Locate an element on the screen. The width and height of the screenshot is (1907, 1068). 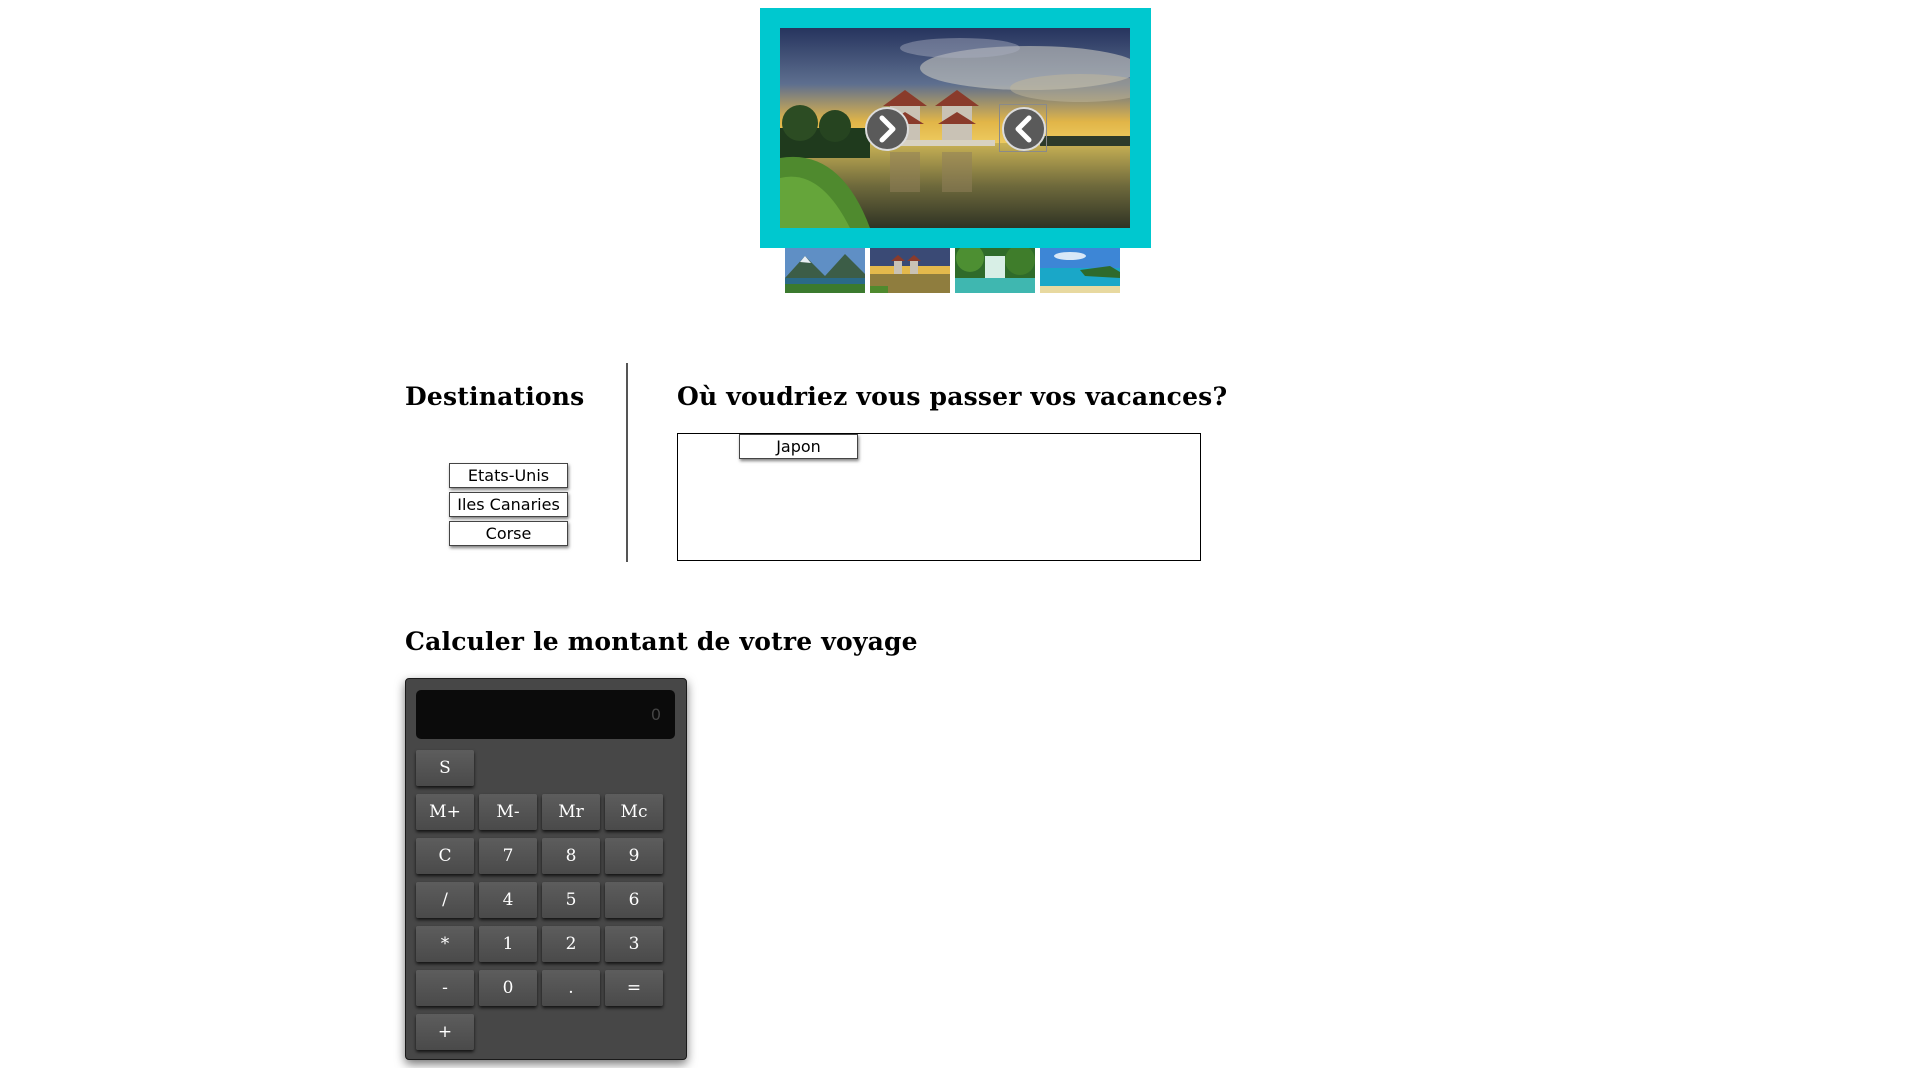
chevron-left-icon is located at coordinates (1024, 129).